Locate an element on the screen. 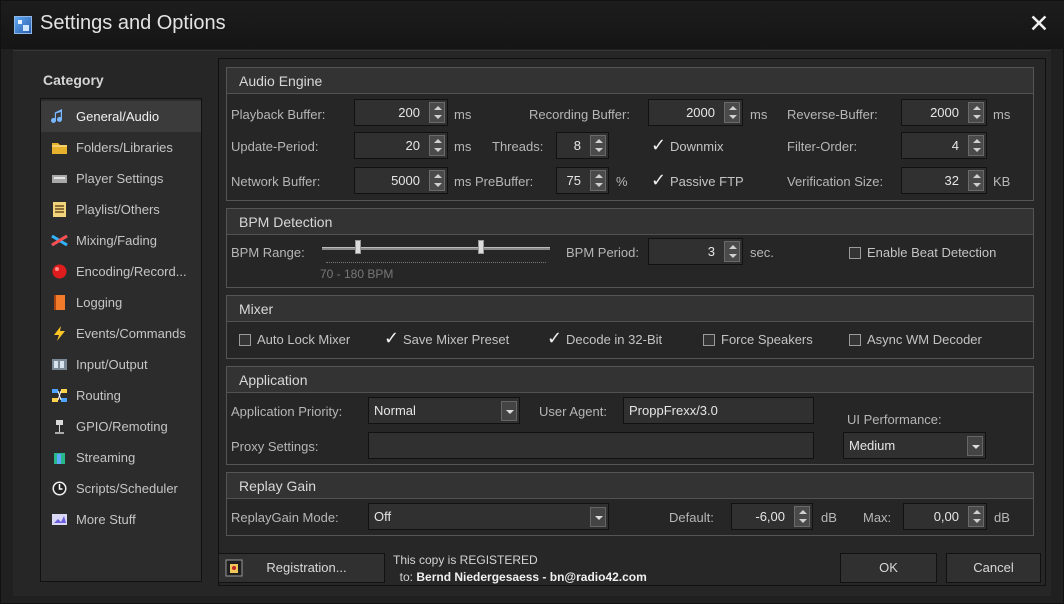 This screenshot has width=1064, height=604. threads-input: 8 is located at coordinates (582, 145).